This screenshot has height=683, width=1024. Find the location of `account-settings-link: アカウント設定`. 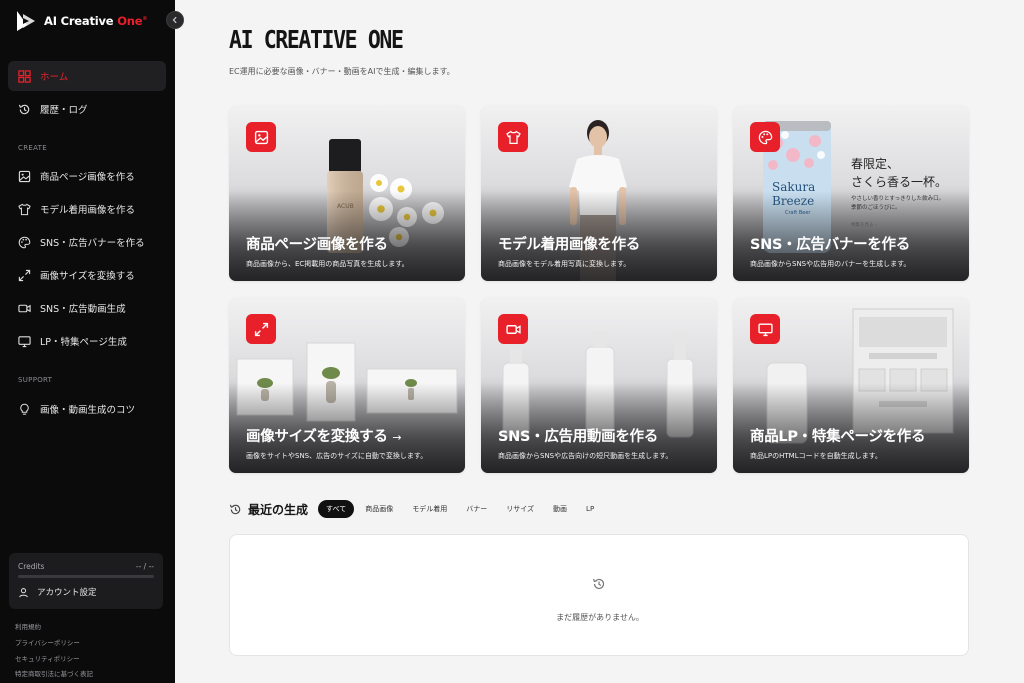

account-settings-link: アカウント設定 is located at coordinates (57, 592).